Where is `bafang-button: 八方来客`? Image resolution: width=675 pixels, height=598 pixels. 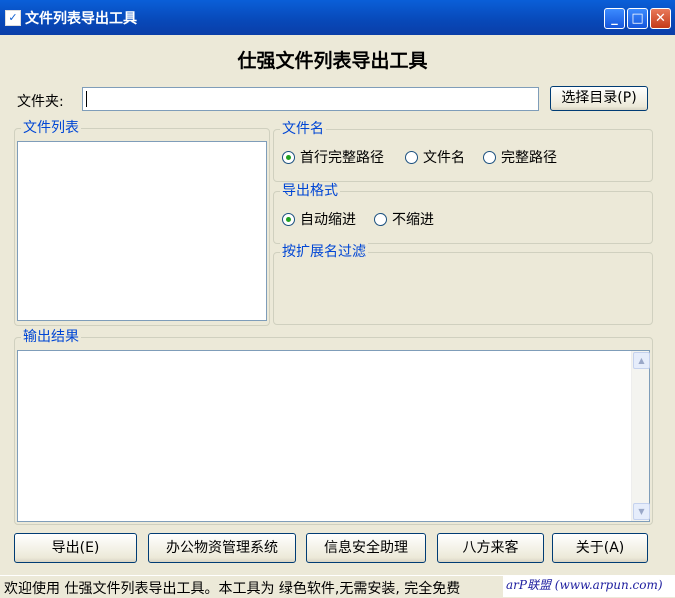 bafang-button: 八方来客 is located at coordinates (490, 548).